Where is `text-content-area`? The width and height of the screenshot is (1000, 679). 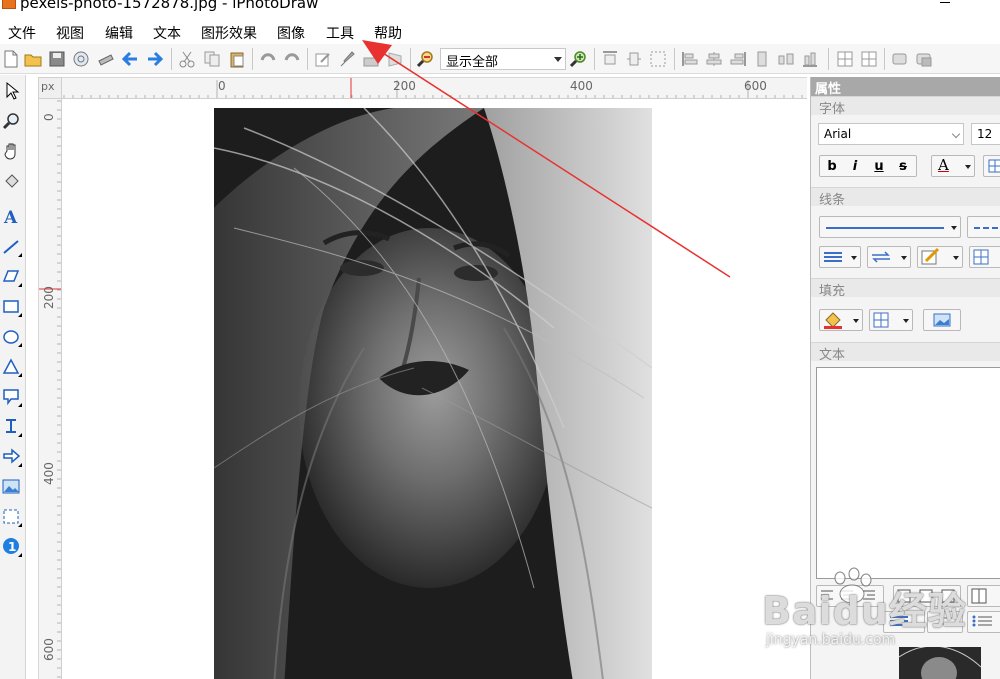 text-content-area is located at coordinates (908, 473).